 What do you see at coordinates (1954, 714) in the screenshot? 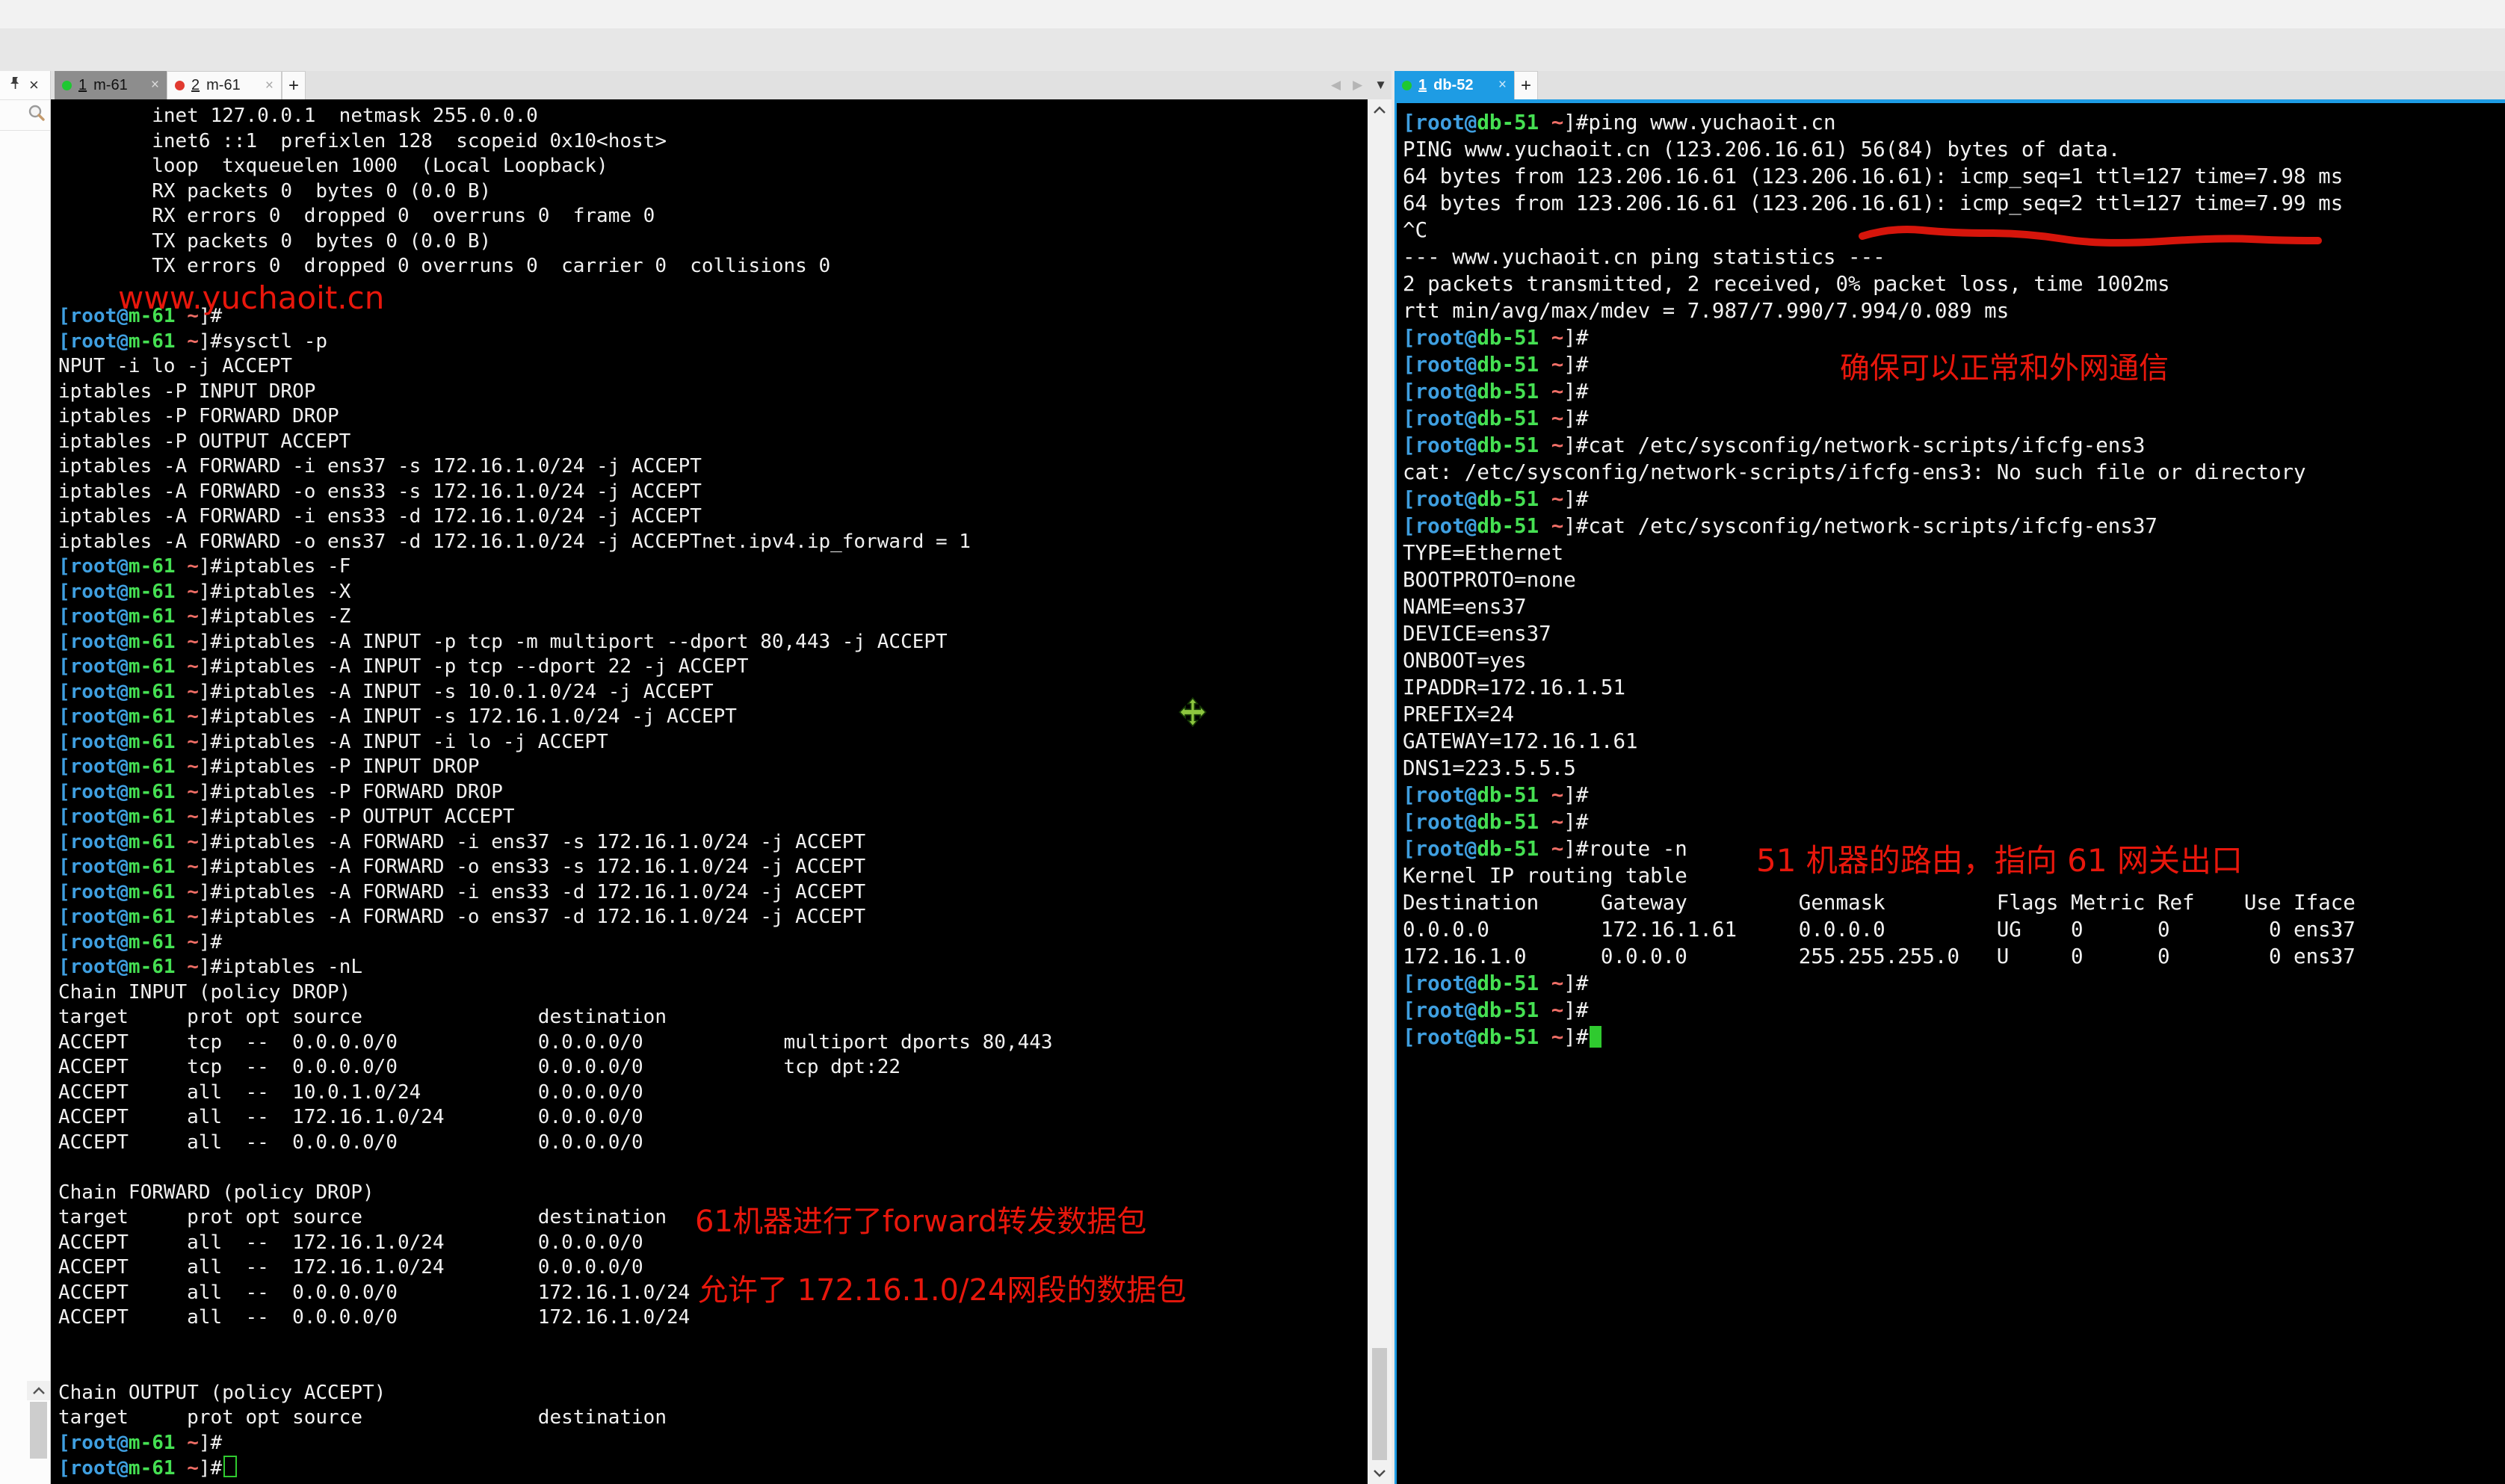
I see `terminal-line: PREFIX=24` at bounding box center [1954, 714].